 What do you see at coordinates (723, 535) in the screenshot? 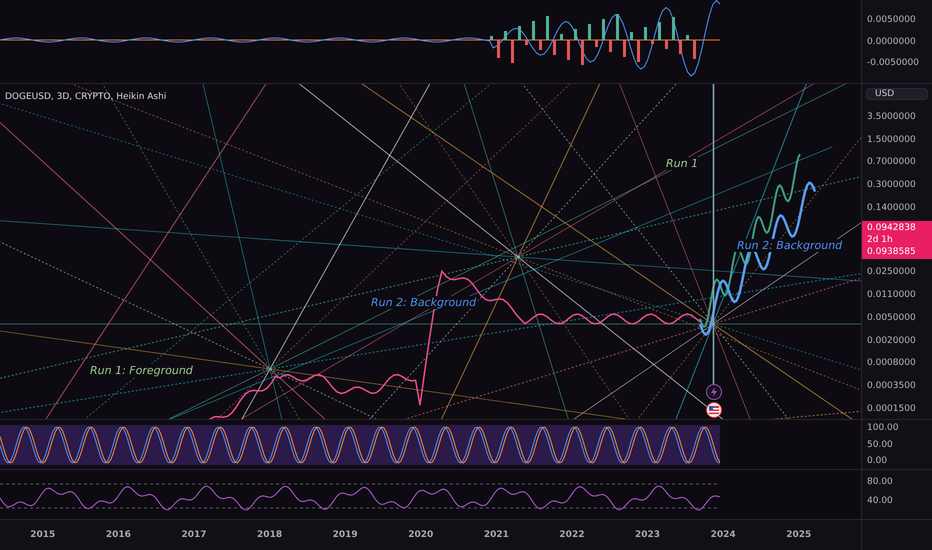
I see `time-axis-label: 2024` at bounding box center [723, 535].